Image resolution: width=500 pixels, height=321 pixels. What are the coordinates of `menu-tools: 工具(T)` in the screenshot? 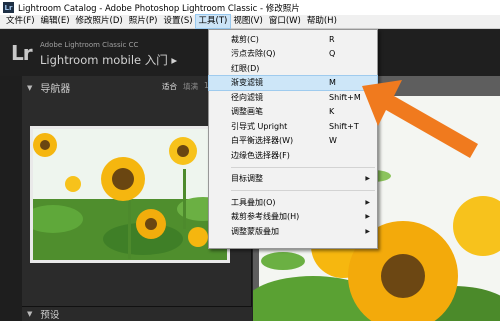 It's located at (213, 21).